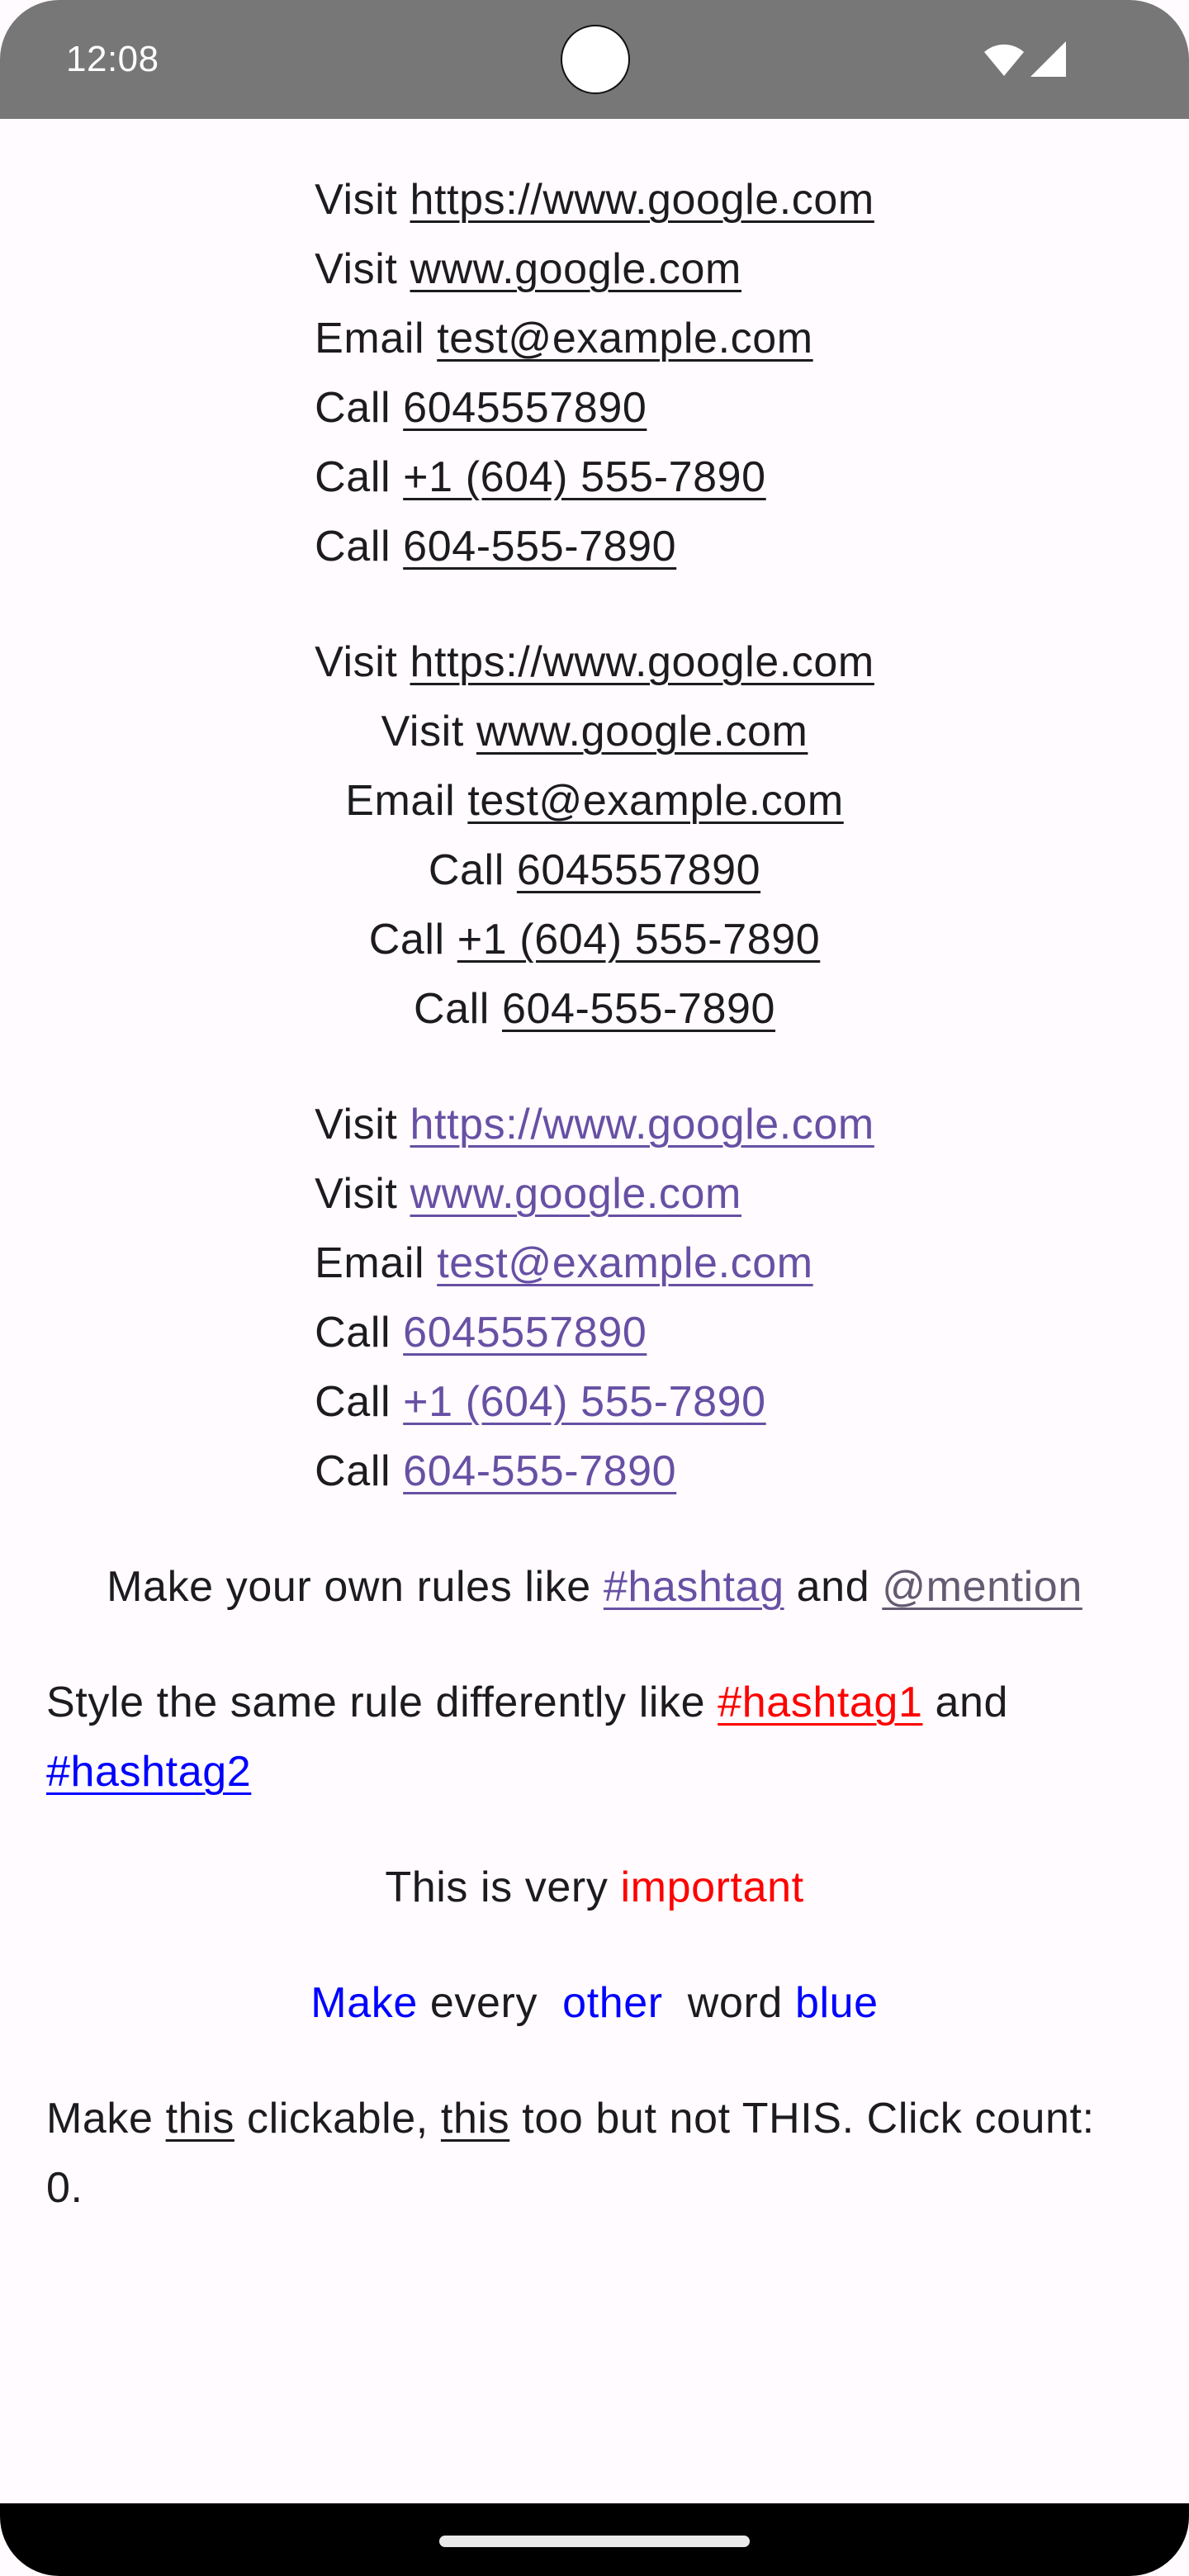  I want to click on text-segment: Style the same rule differently like, so click(382, 1702).